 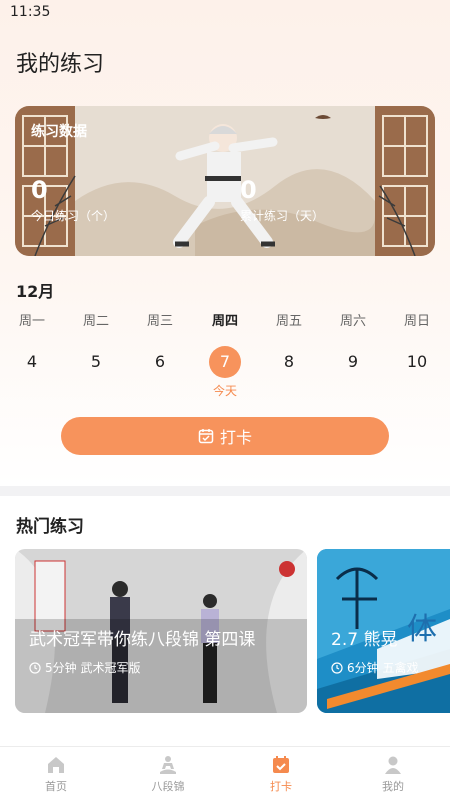 I want to click on practice-card: 体 2.7 熊晃 6分钟 五禽戏, so click(x=383, y=631).